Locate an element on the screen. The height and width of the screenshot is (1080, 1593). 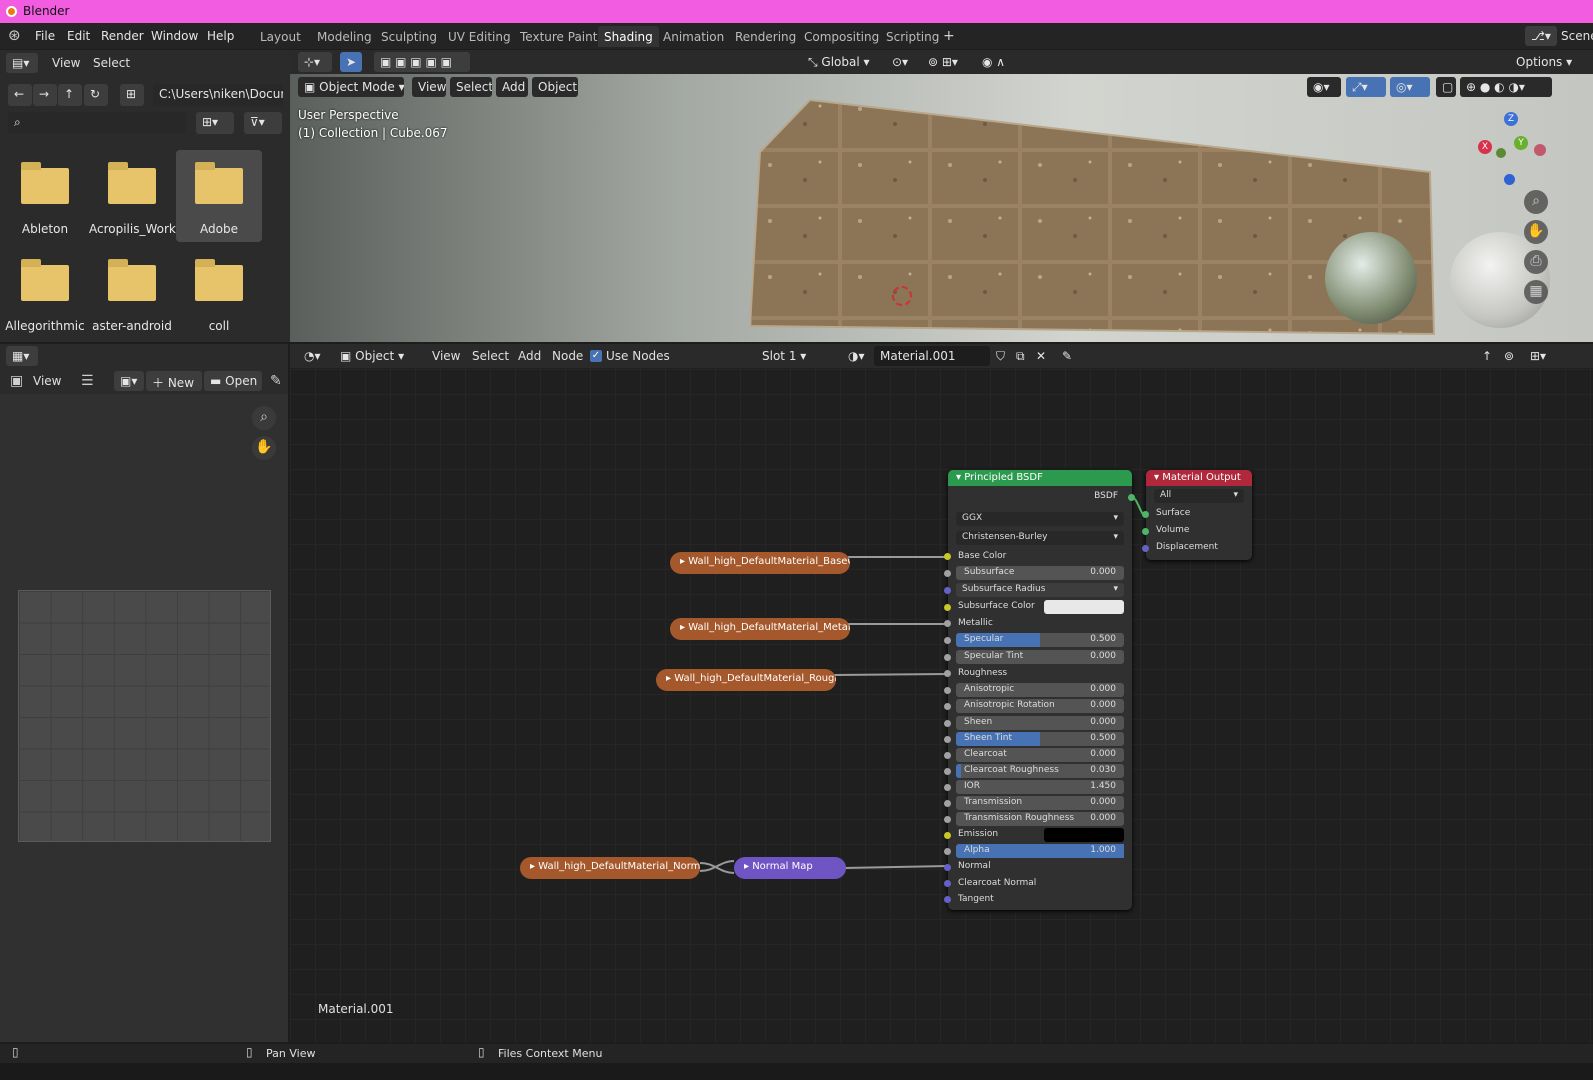
image-texture-node: ▸ Wall_high_DefaultMaterial_Metallic.png is located at coordinates (760, 629).